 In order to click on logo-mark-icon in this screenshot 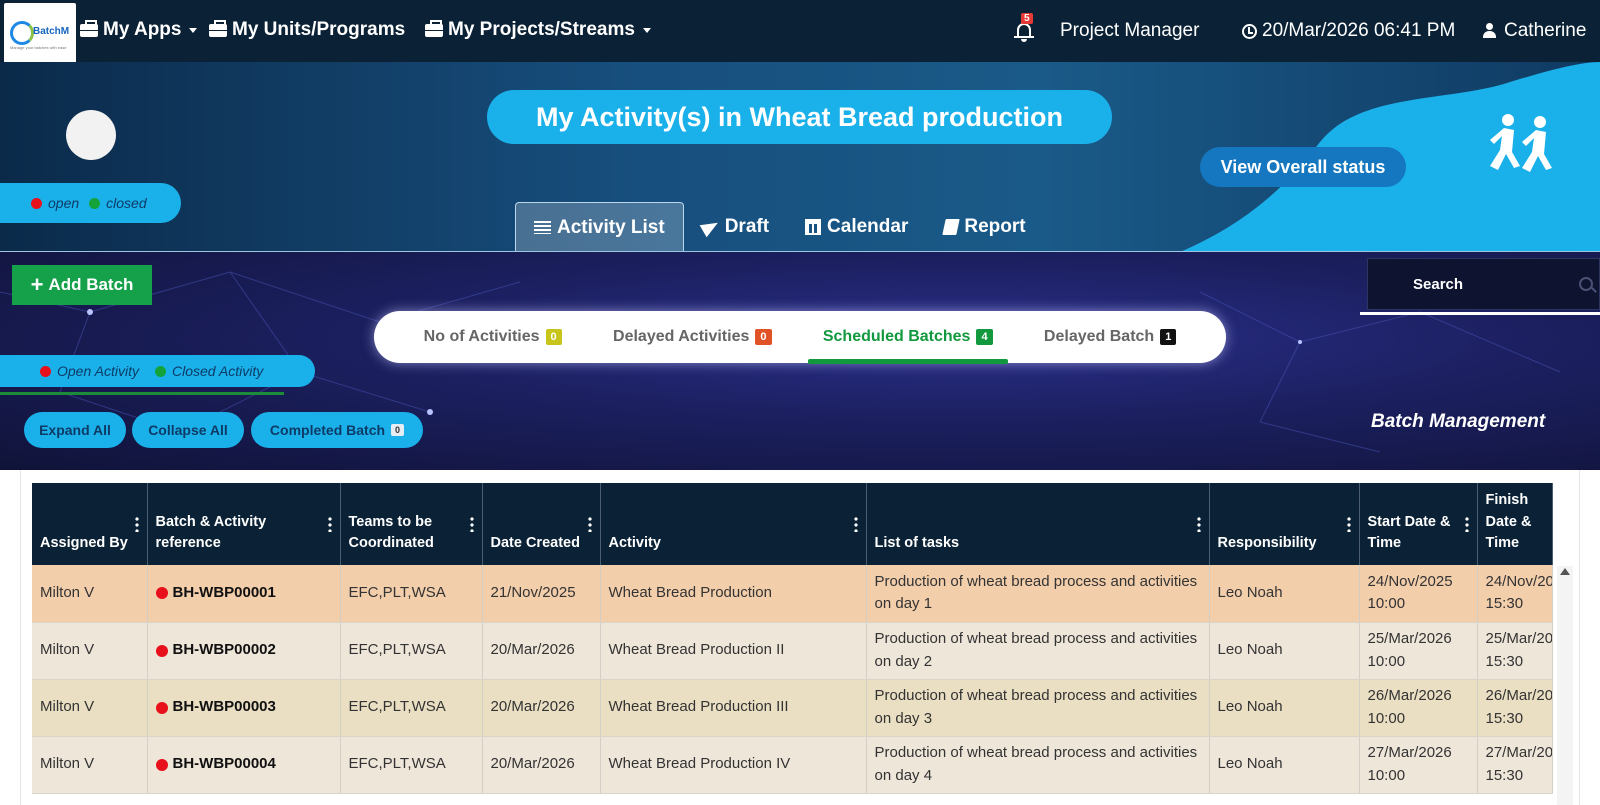, I will do `click(22, 33)`.